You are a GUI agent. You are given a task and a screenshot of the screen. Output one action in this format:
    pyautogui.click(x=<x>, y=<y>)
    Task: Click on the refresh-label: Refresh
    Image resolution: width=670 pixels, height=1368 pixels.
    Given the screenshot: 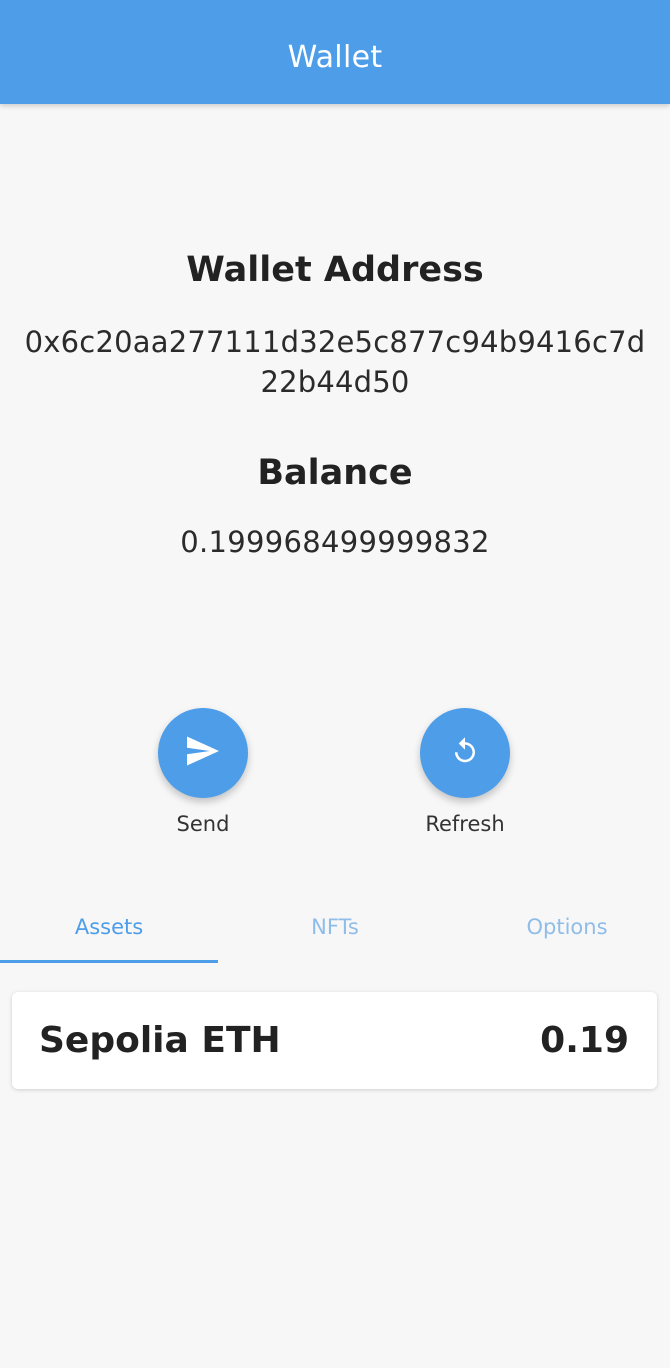 What is the action you would take?
    pyautogui.click(x=465, y=824)
    